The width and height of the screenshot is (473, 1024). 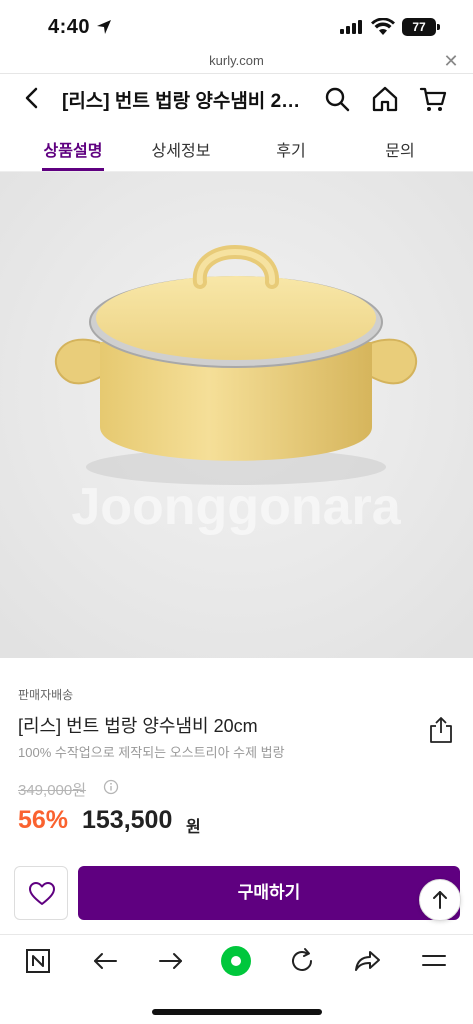 What do you see at coordinates (368, 961) in the screenshot?
I see `share-arrow-icon` at bounding box center [368, 961].